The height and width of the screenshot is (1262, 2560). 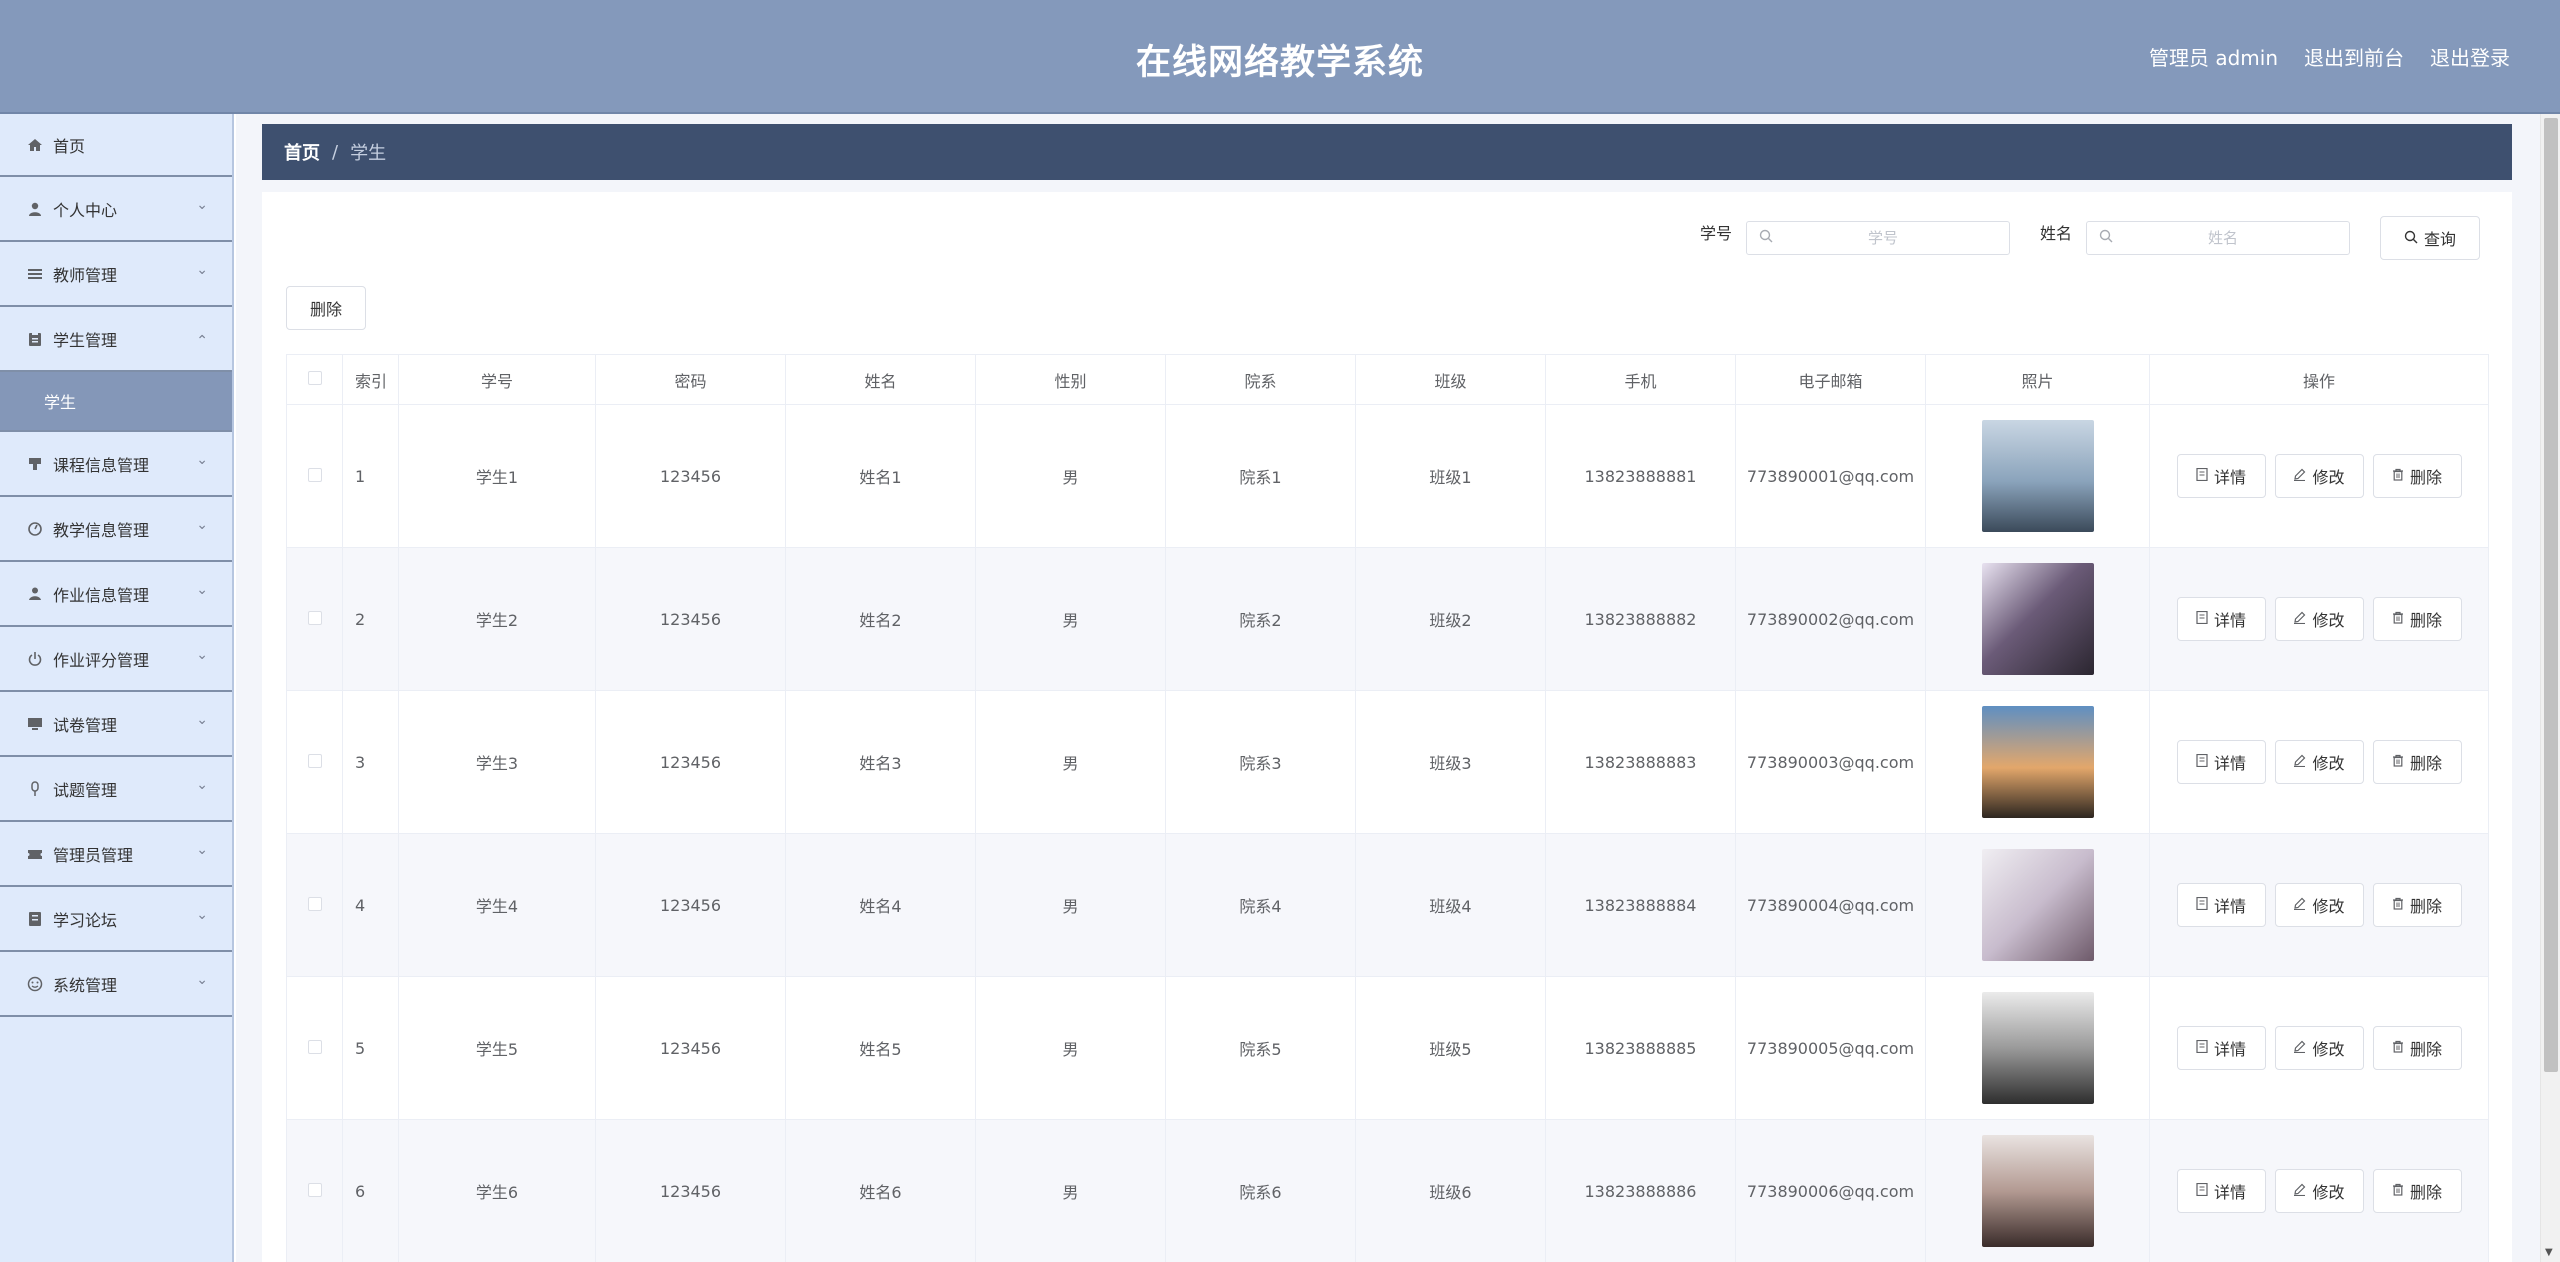 What do you see at coordinates (116, 854) in the screenshot?
I see `sidebar-item-admins: 管理员管理 ⌄` at bounding box center [116, 854].